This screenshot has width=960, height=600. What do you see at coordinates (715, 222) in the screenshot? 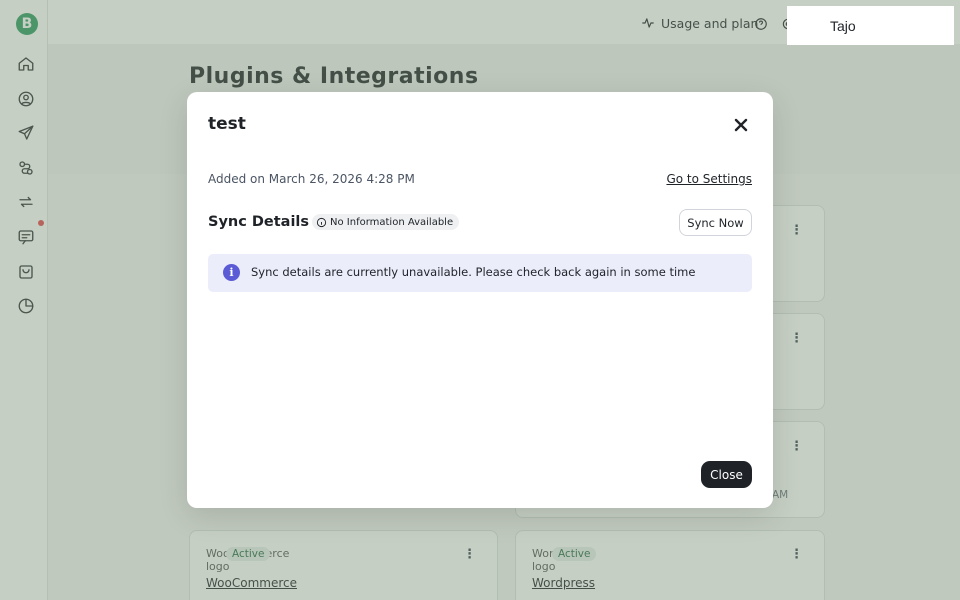
I see `sync-now-button: Sync Now` at bounding box center [715, 222].